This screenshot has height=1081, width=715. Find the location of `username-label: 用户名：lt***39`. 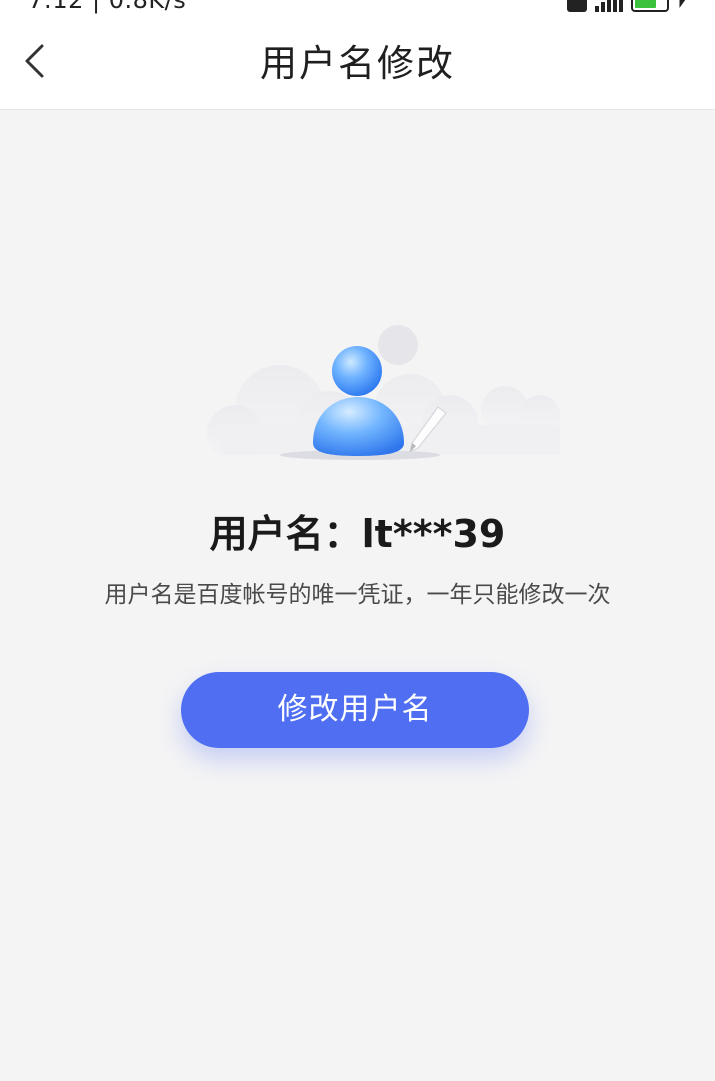

username-label: 用户名：lt***39 is located at coordinates (357, 534).